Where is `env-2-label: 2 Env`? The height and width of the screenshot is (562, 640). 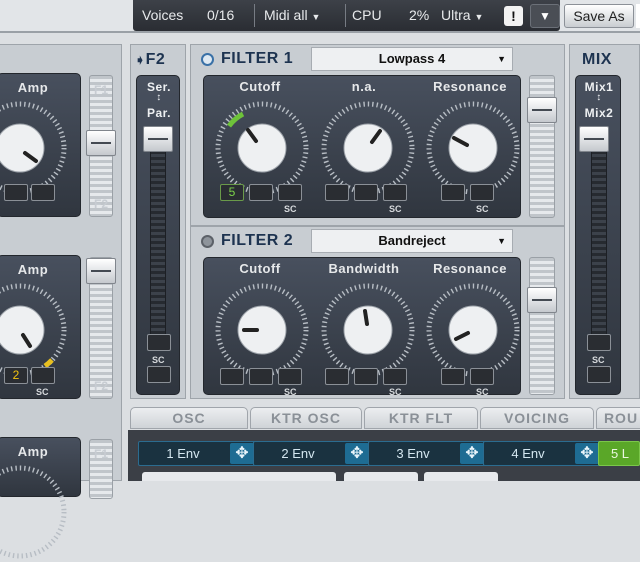
env-2-label: 2 Env is located at coordinates (298, 453).